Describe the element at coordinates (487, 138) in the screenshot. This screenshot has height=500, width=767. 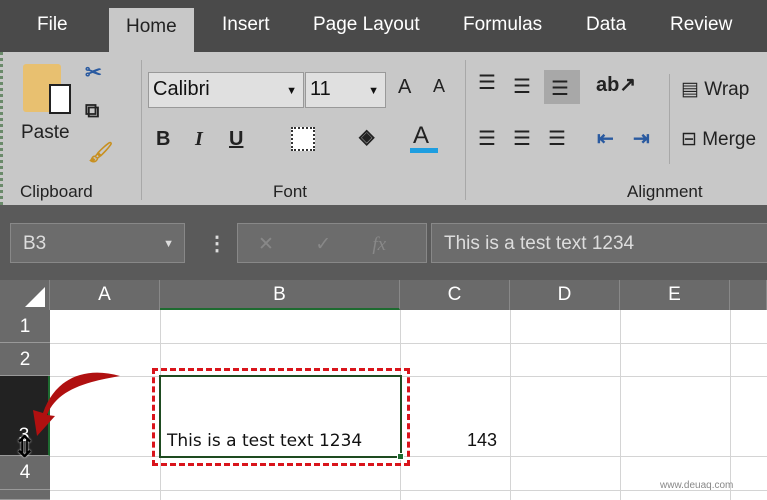
I see `align-left-icon: ☰` at that location.